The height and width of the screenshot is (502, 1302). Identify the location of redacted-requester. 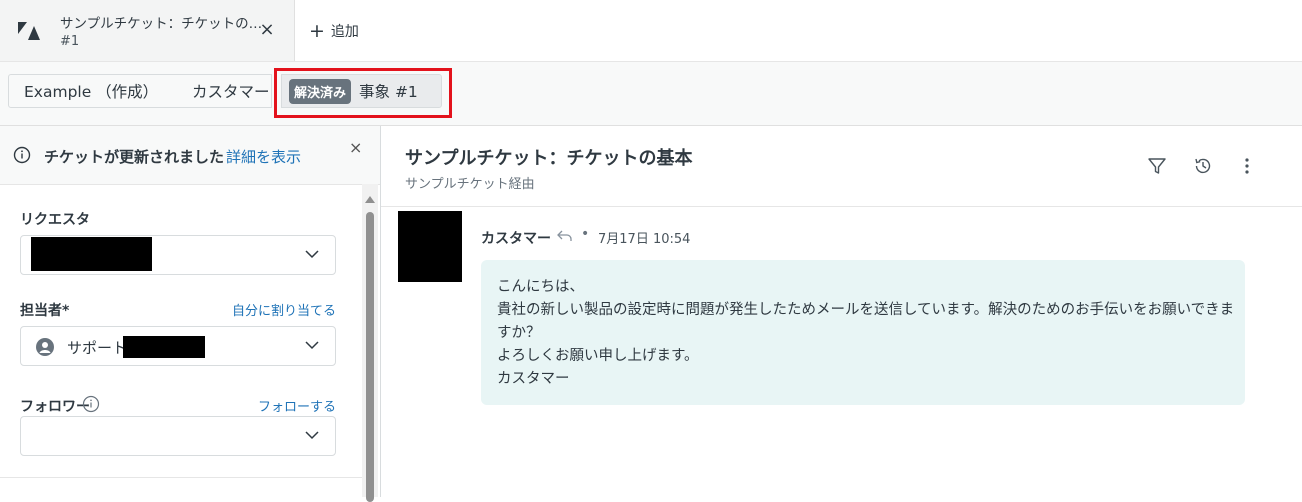
(91, 254).